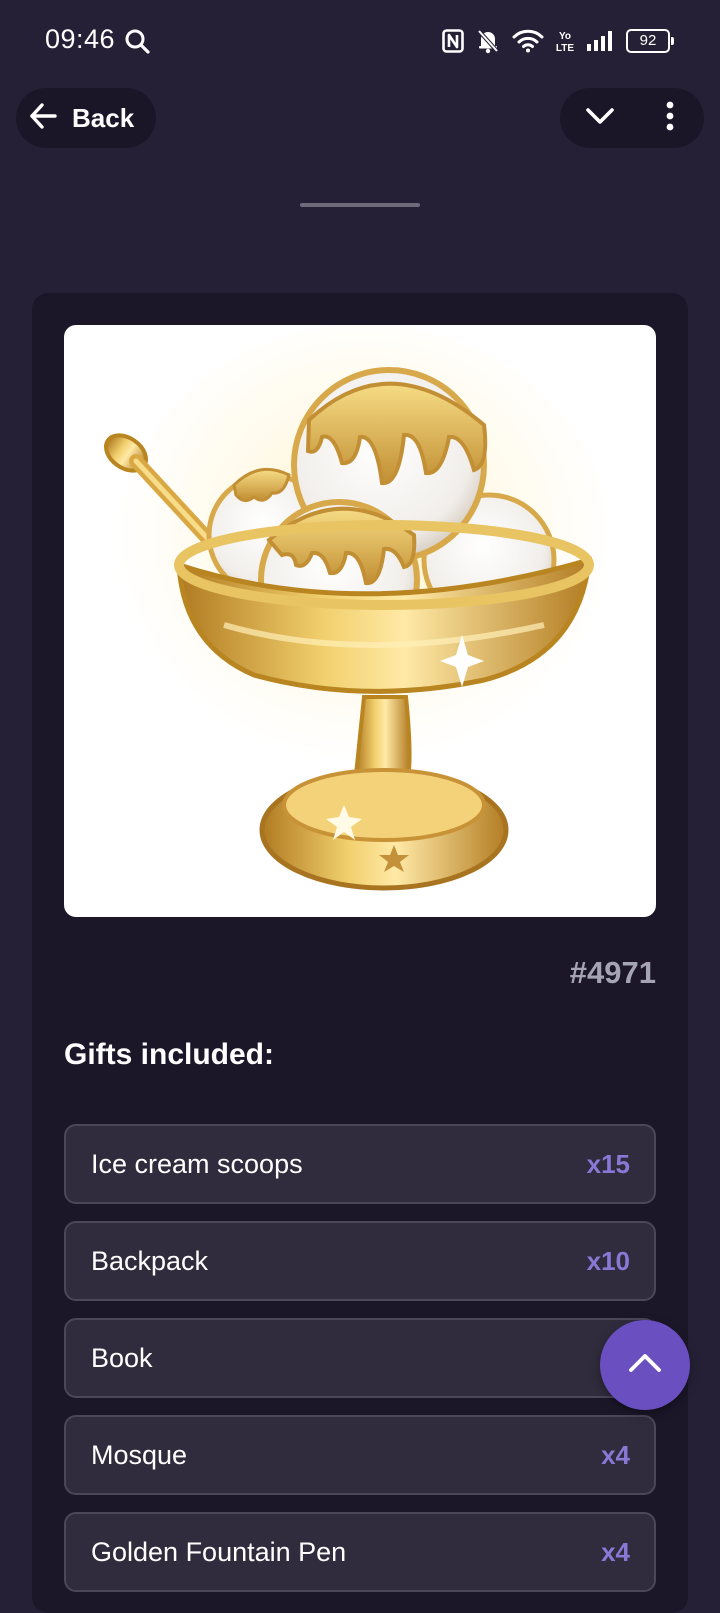 The width and height of the screenshot is (720, 1613). I want to click on chevron-down-icon, so click(600, 118).